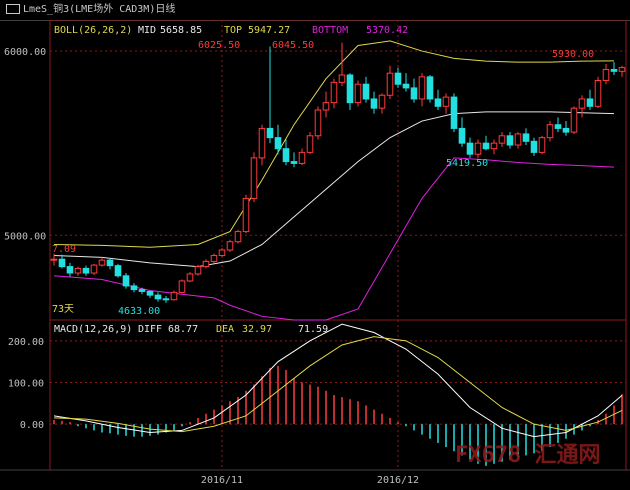 This screenshot has height=490, width=630. I want to click on macd-diff-label: DIFF, so click(150, 329).